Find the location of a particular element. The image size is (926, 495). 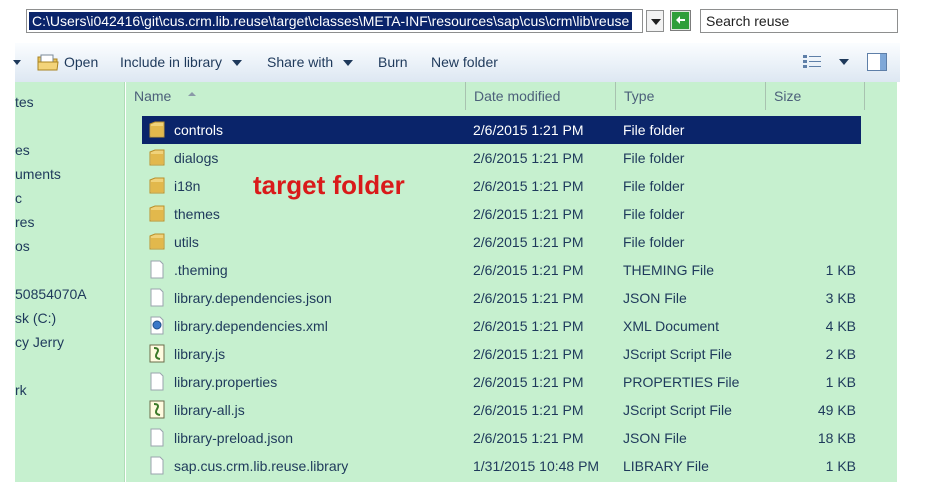

search-placeholder: Search reuse is located at coordinates (748, 21).